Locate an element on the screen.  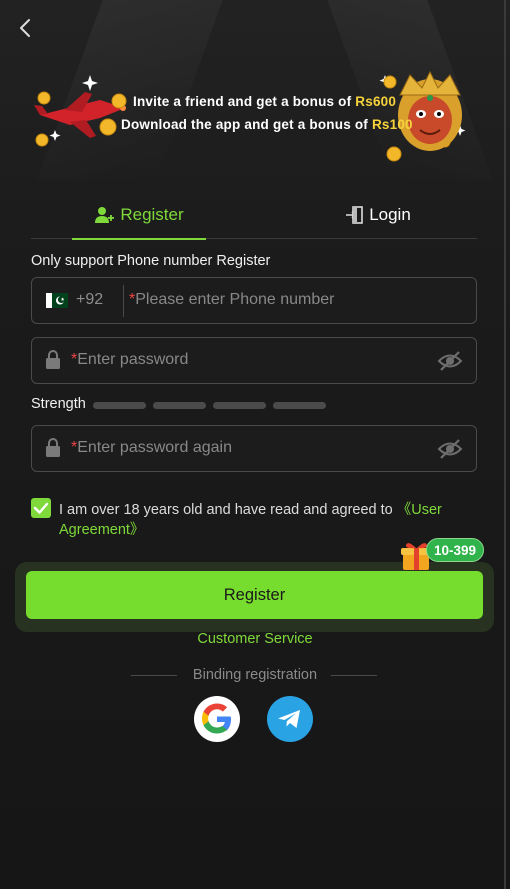
promo-invite-text: Invite a friend and get a bonus of Rs600 is located at coordinates (264, 101).